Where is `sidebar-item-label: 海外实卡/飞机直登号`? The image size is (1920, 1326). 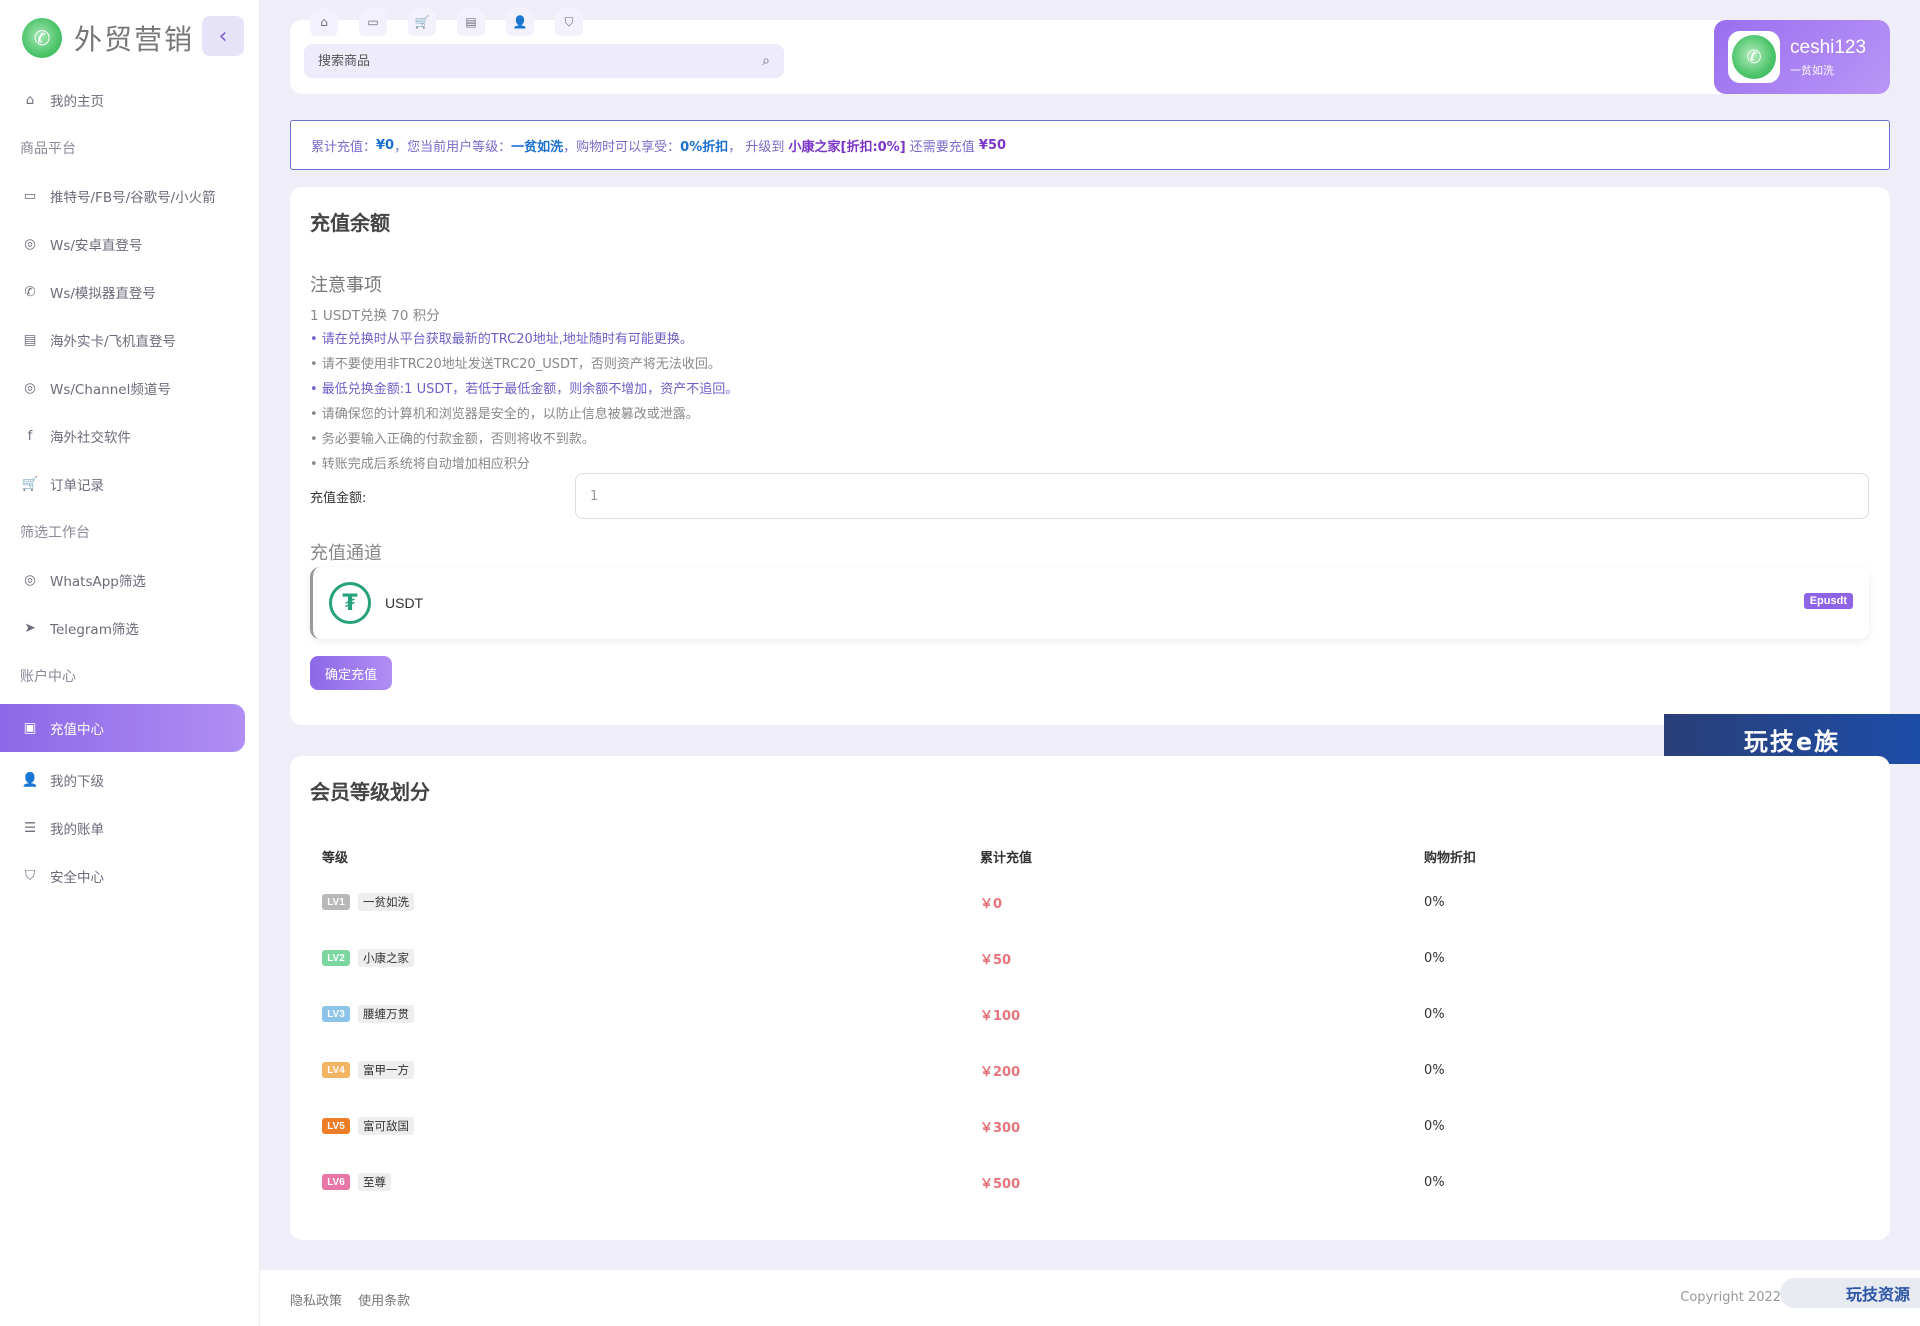 sidebar-item-label: 海外实卡/飞机直登号 is located at coordinates (113, 342).